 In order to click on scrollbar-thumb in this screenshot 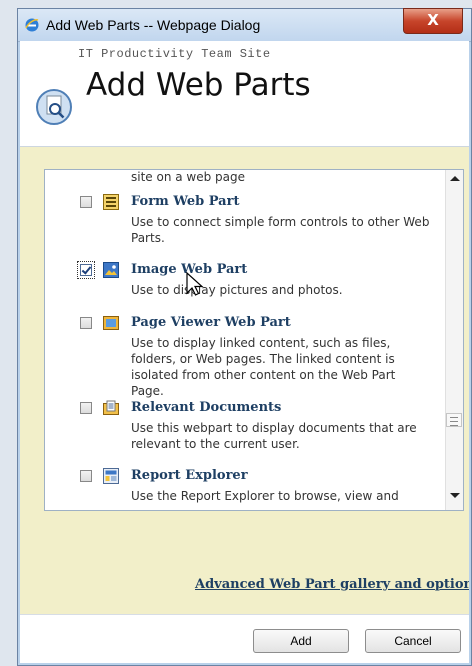, I will do `click(454, 420)`.